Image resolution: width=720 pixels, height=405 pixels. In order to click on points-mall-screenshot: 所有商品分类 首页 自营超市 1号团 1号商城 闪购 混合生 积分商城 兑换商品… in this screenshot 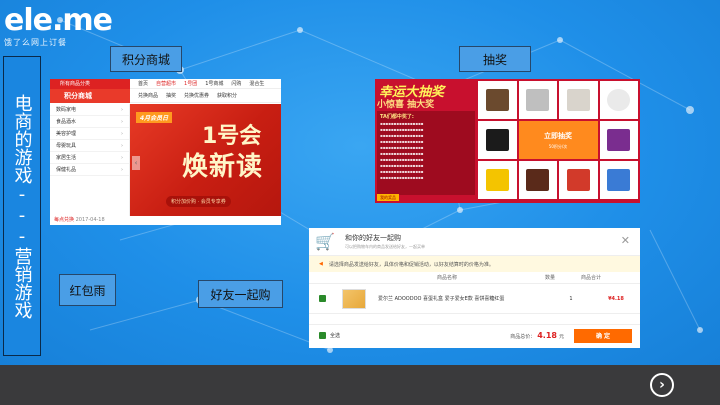, I will do `click(165, 152)`.